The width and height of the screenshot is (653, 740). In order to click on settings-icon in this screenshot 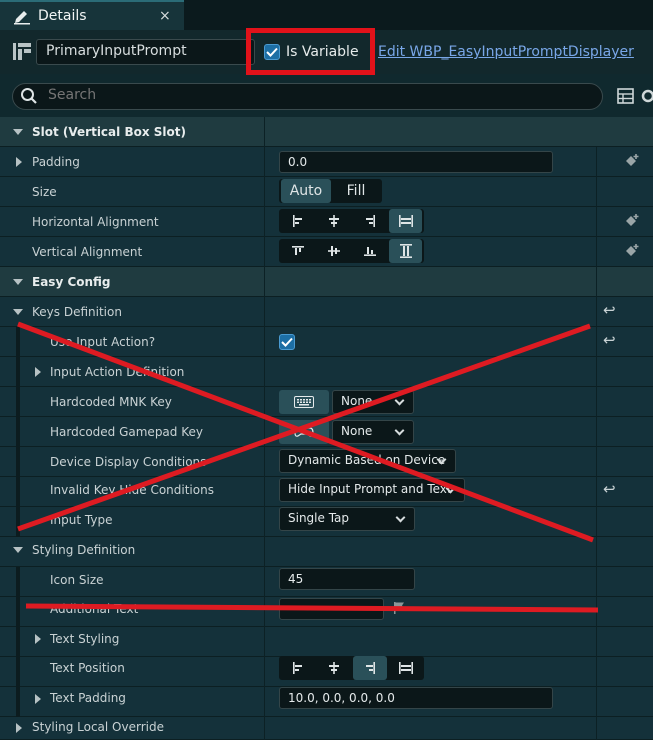, I will do `click(646, 96)`.